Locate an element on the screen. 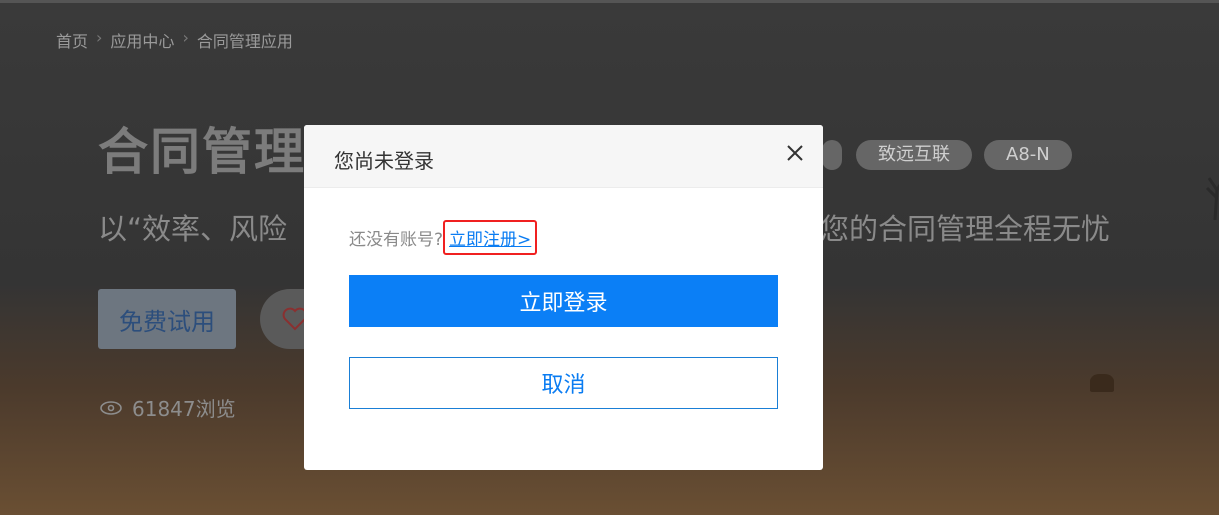 The width and height of the screenshot is (1219, 515). register-prompt: 还没有账号? 立即注册> is located at coordinates (445, 237).